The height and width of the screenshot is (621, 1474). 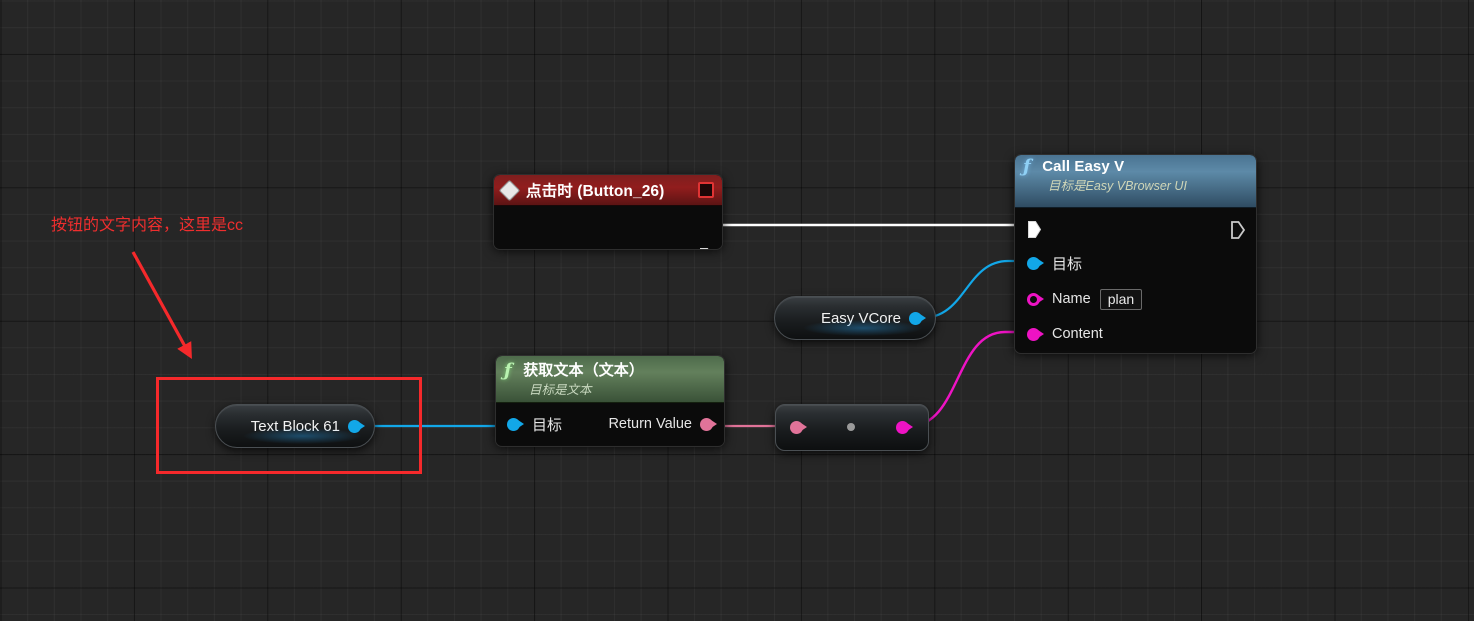 What do you see at coordinates (289, 425) in the screenshot?
I see `annotation-highlight-rectangle` at bounding box center [289, 425].